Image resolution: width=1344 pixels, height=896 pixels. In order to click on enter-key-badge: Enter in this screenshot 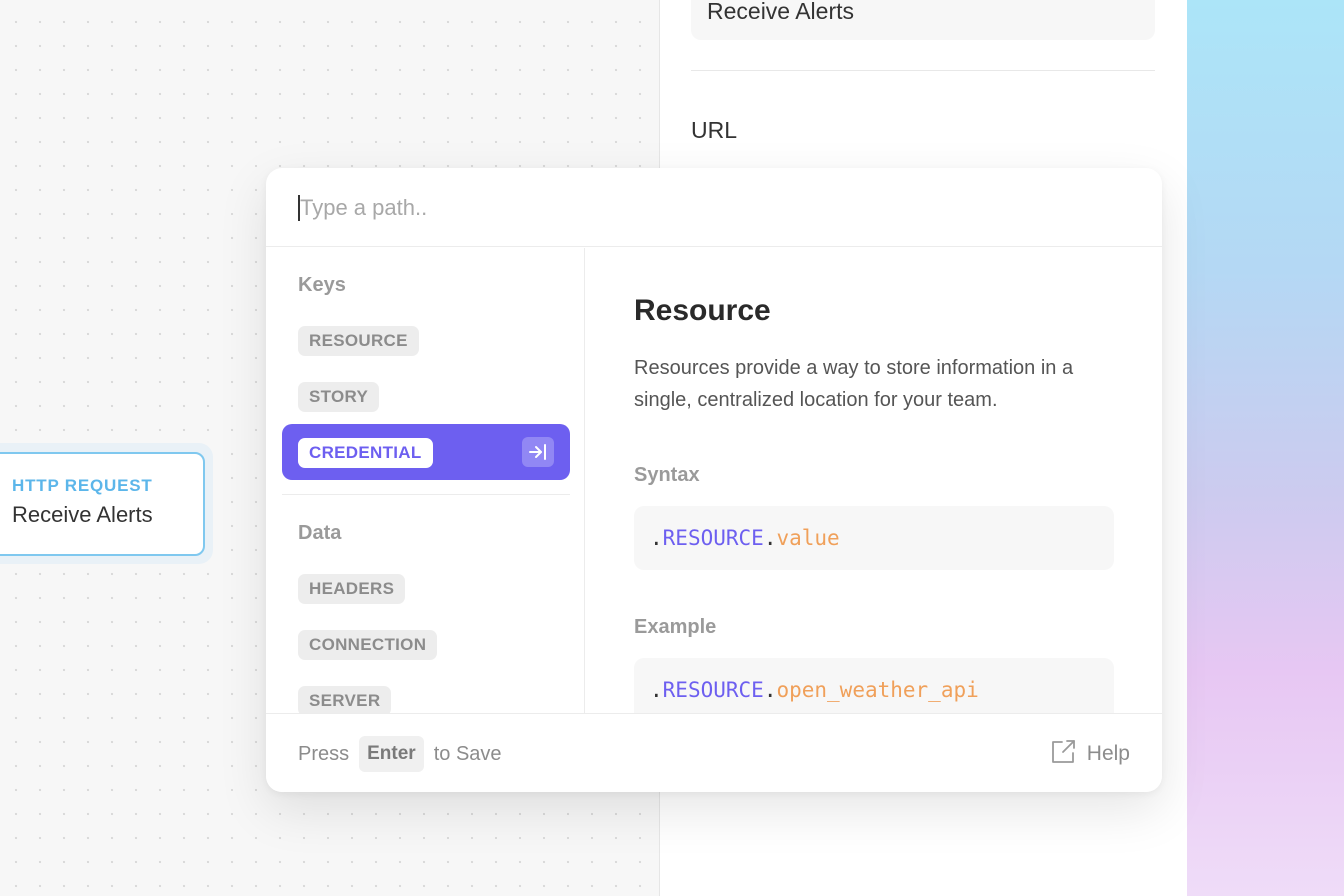, I will do `click(391, 754)`.